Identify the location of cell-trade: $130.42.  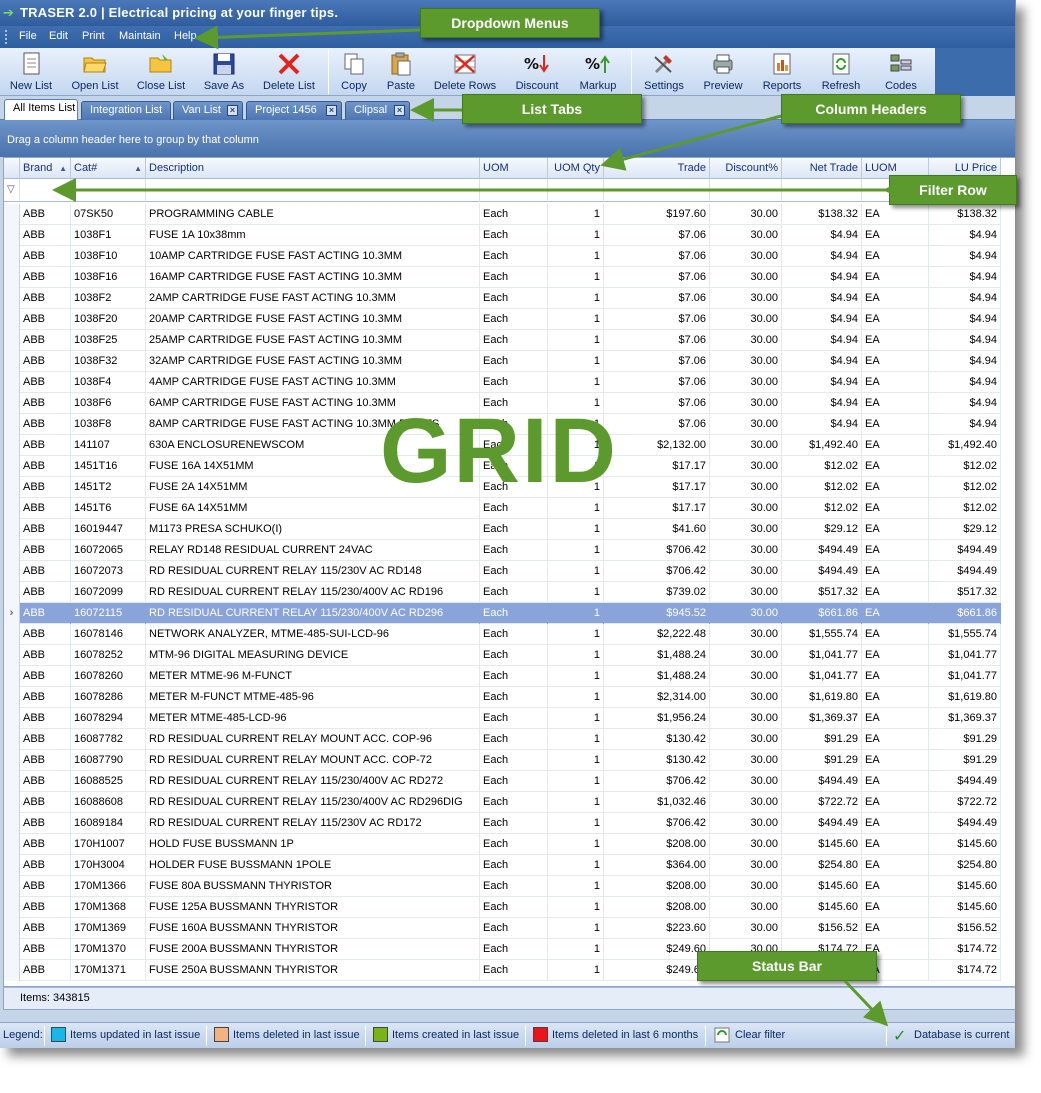
(657, 760).